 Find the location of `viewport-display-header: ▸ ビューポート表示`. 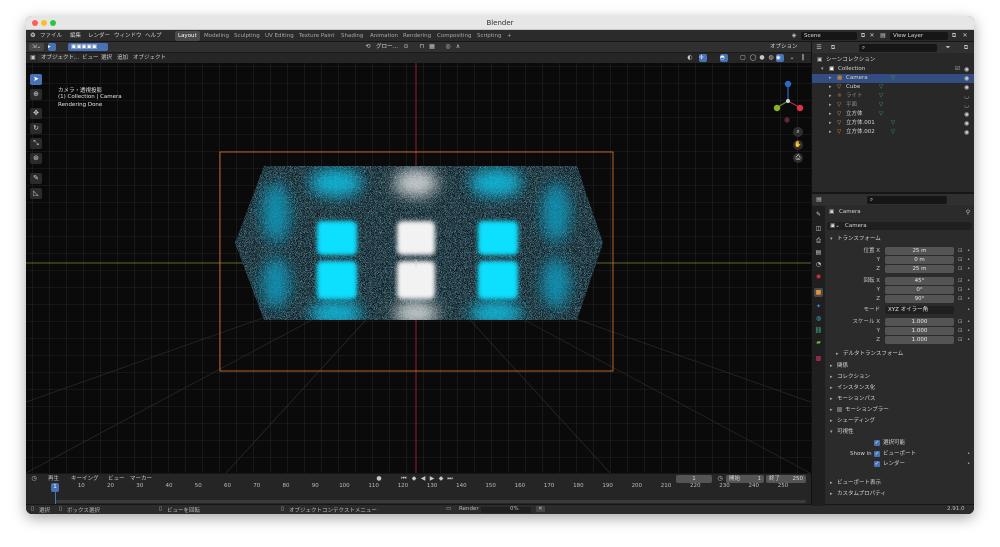

viewport-display-header: ▸ ビューポート表示 is located at coordinates (900, 483).